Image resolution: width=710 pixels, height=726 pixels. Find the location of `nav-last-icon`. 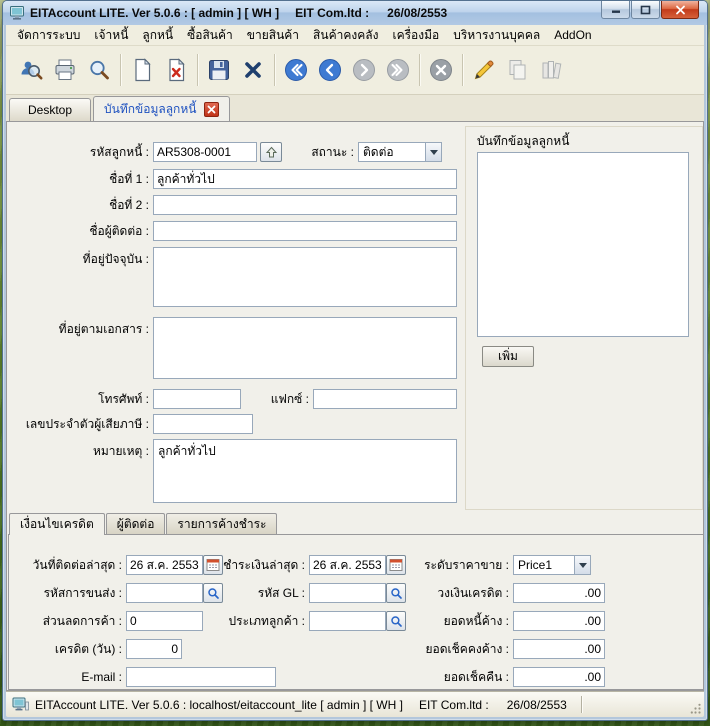

nav-last-icon is located at coordinates (398, 70).